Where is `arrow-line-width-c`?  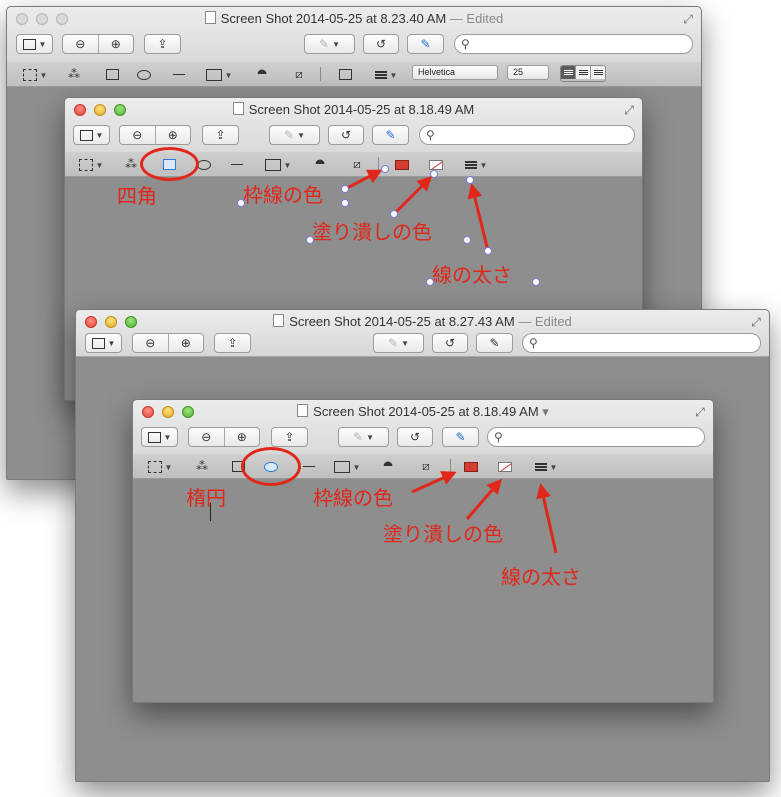
arrow-line-width-c is located at coordinates (547, 518).